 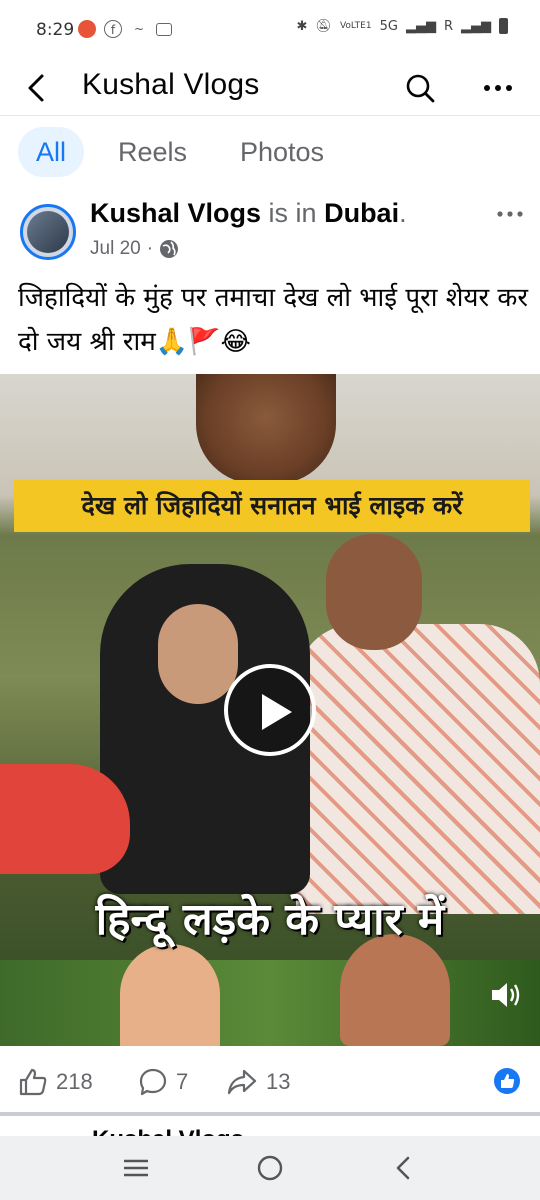 I want to click on bluetooth-icon: ✱, so click(x=302, y=26).